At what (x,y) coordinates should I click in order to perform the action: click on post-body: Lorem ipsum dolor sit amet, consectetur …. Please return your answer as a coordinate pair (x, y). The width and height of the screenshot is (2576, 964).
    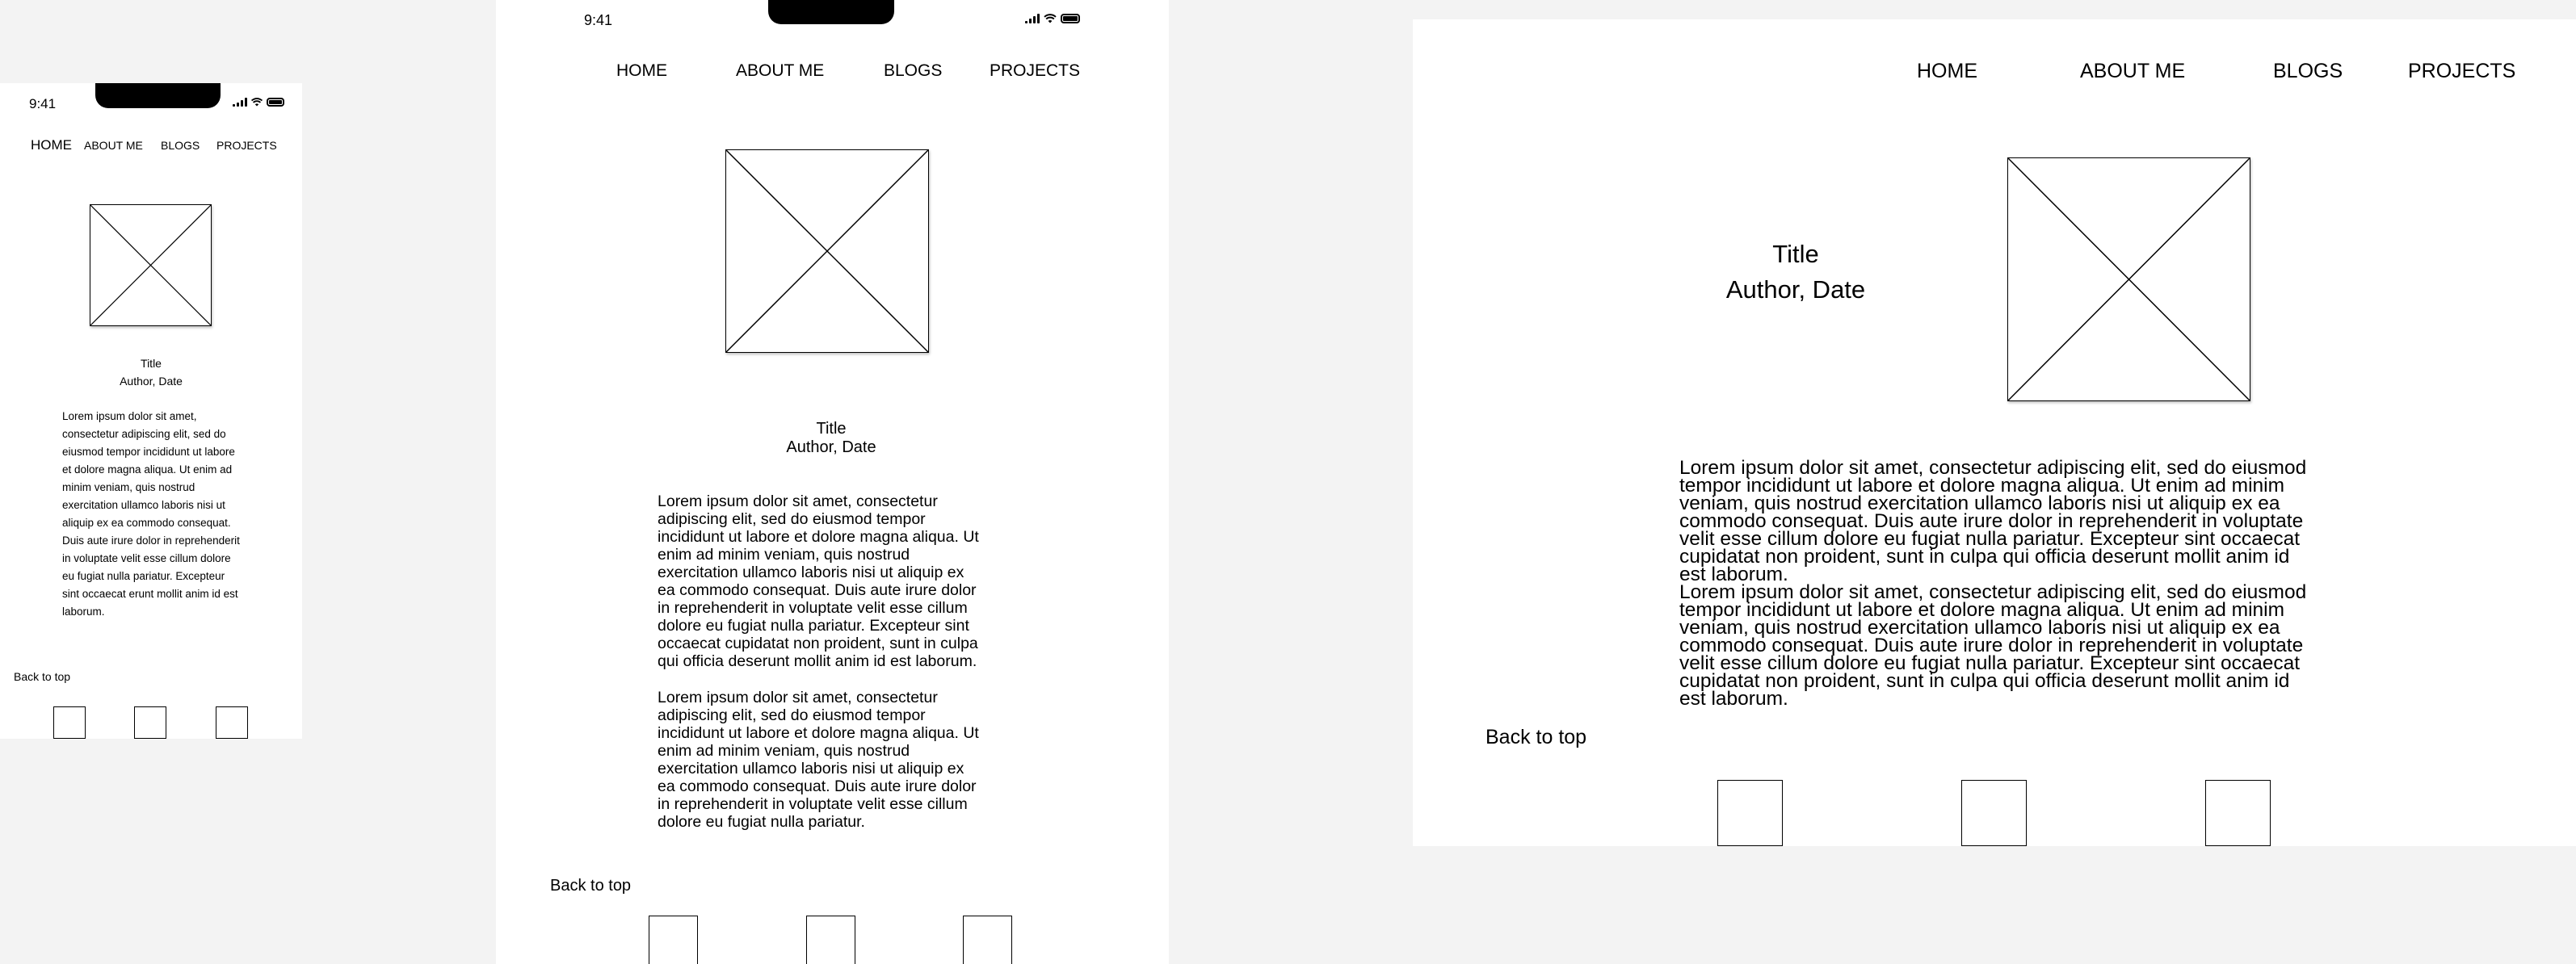
    Looking at the image, I should click on (151, 514).